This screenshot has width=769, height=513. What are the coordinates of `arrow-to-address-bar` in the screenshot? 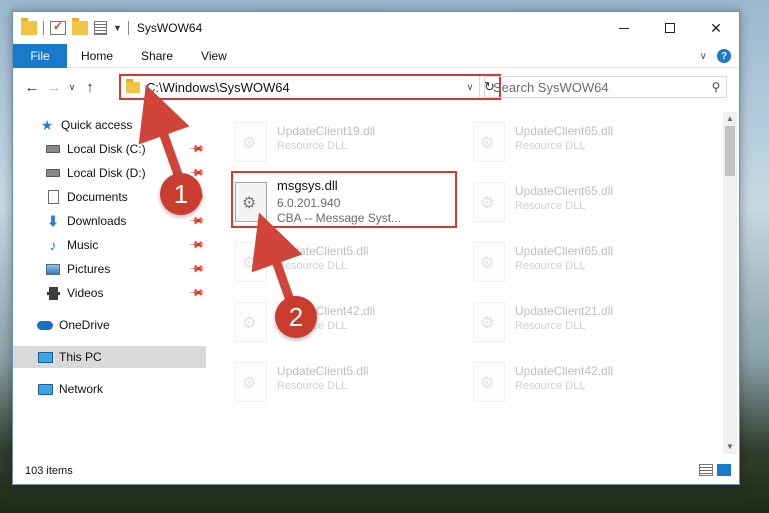 It's located at (164, 134).